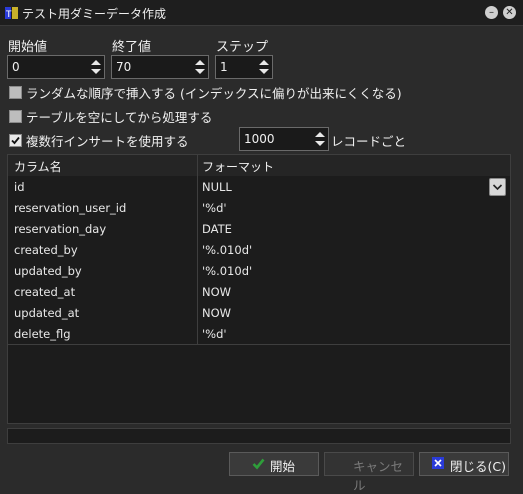 The width and height of the screenshot is (523, 494). What do you see at coordinates (214, 93) in the screenshot?
I see `random-order-label: ランダムな順序で挿入する (インデックスに偏りが出来にくくなる)` at bounding box center [214, 93].